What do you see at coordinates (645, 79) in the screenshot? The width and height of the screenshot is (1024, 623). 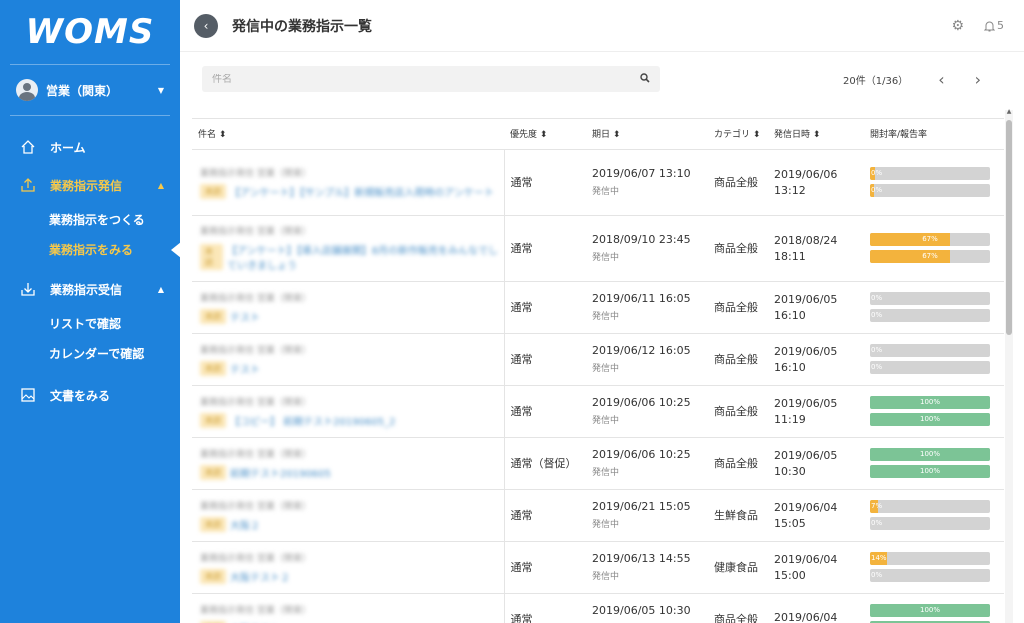 I see `search-icon` at bounding box center [645, 79].